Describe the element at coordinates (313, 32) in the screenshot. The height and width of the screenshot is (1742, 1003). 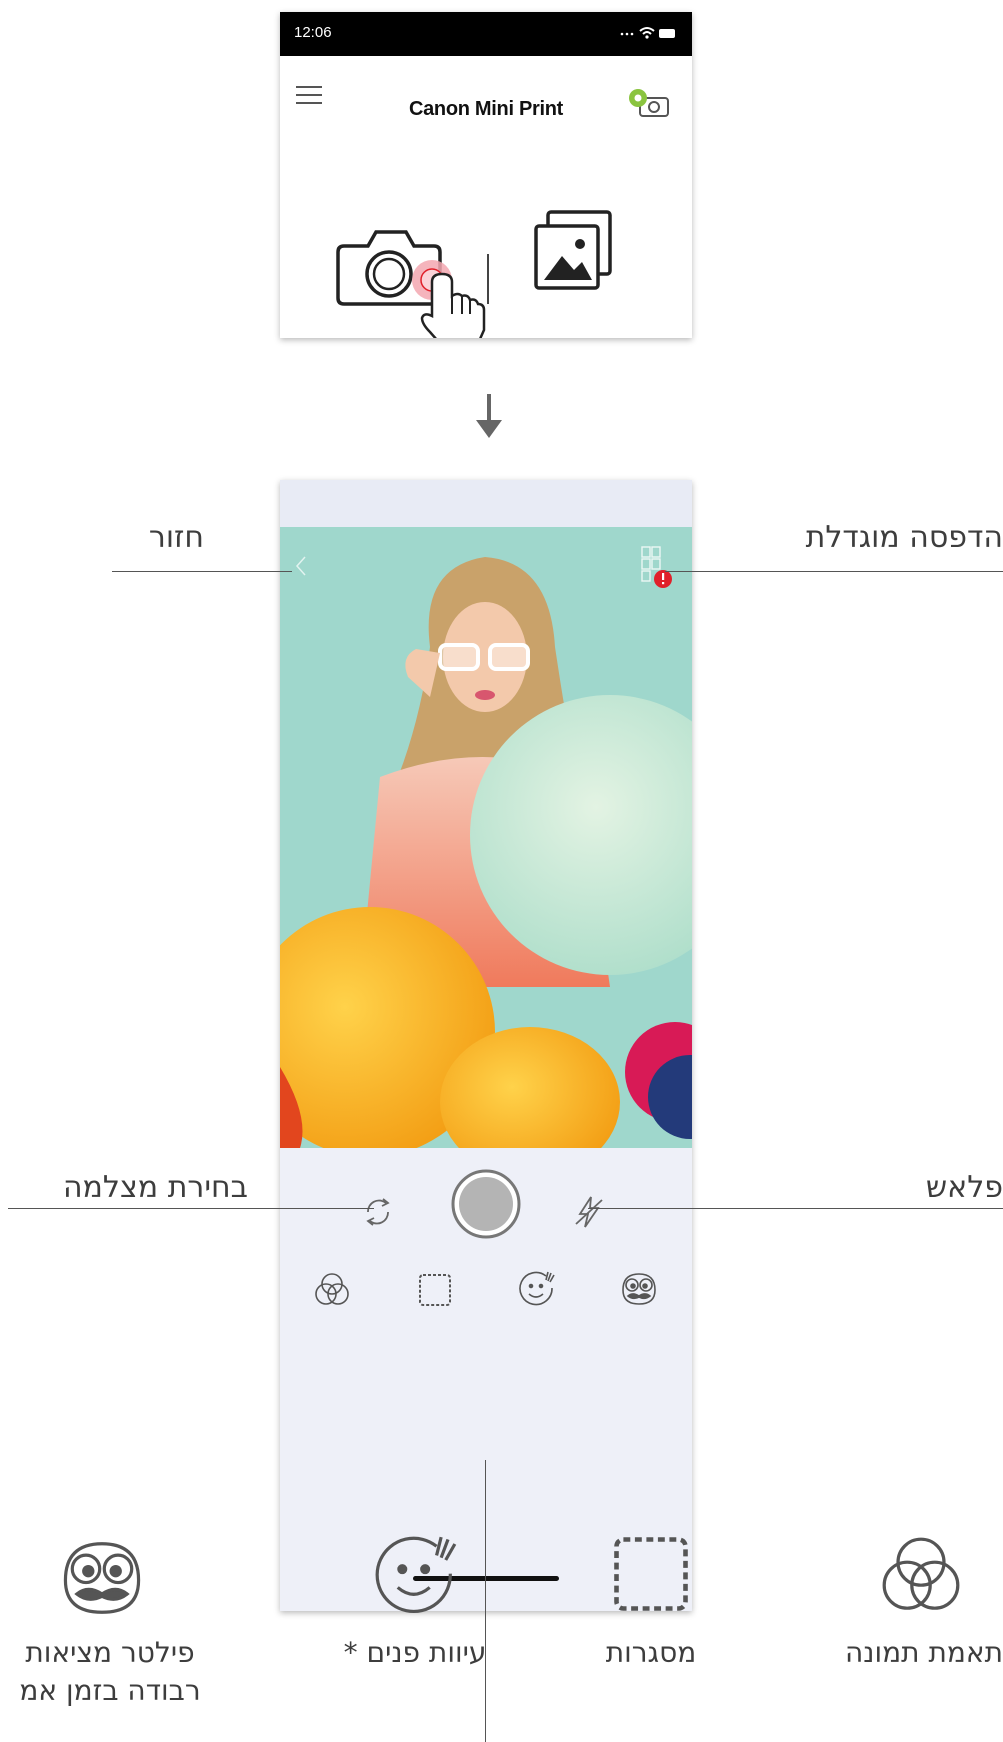
I see `status-time: 12:06` at that location.